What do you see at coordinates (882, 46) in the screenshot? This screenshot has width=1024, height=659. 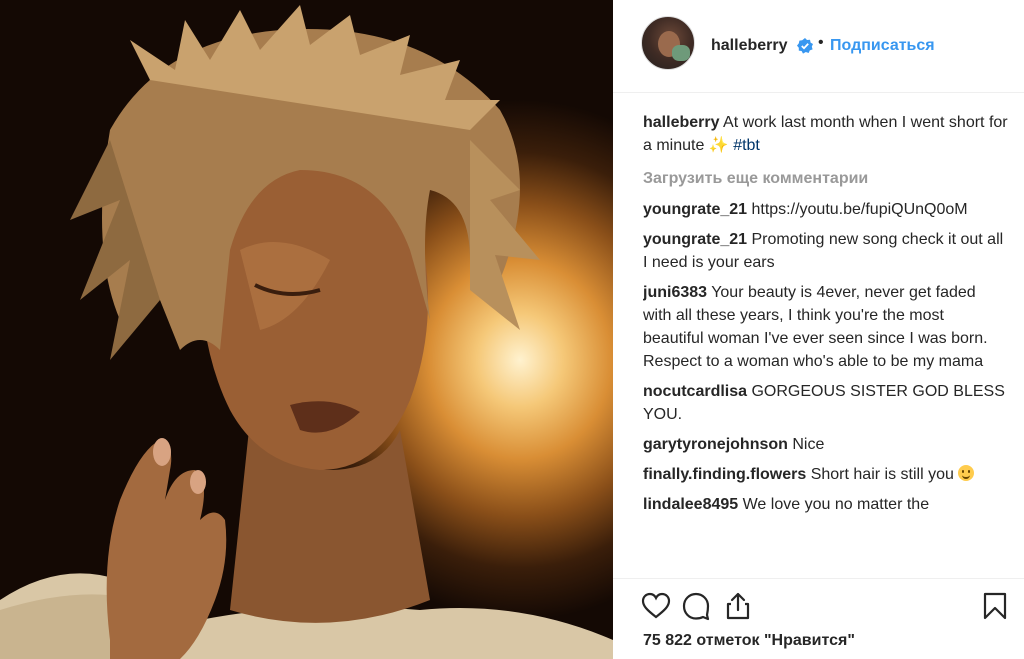 I see `follow-button: Подписаться` at bounding box center [882, 46].